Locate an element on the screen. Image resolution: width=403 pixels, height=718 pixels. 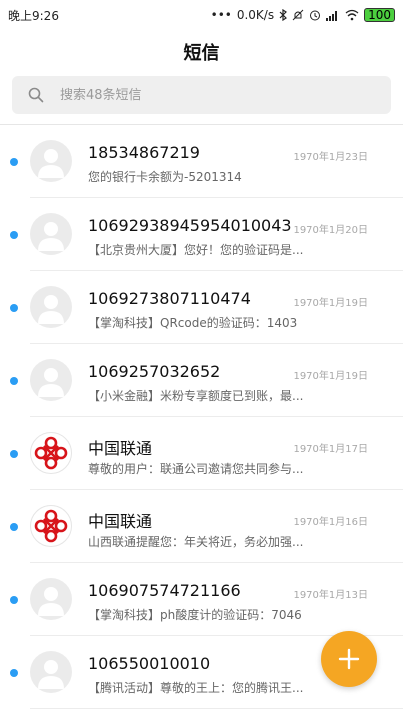
header: 短信 is located at coordinates (201, 52).